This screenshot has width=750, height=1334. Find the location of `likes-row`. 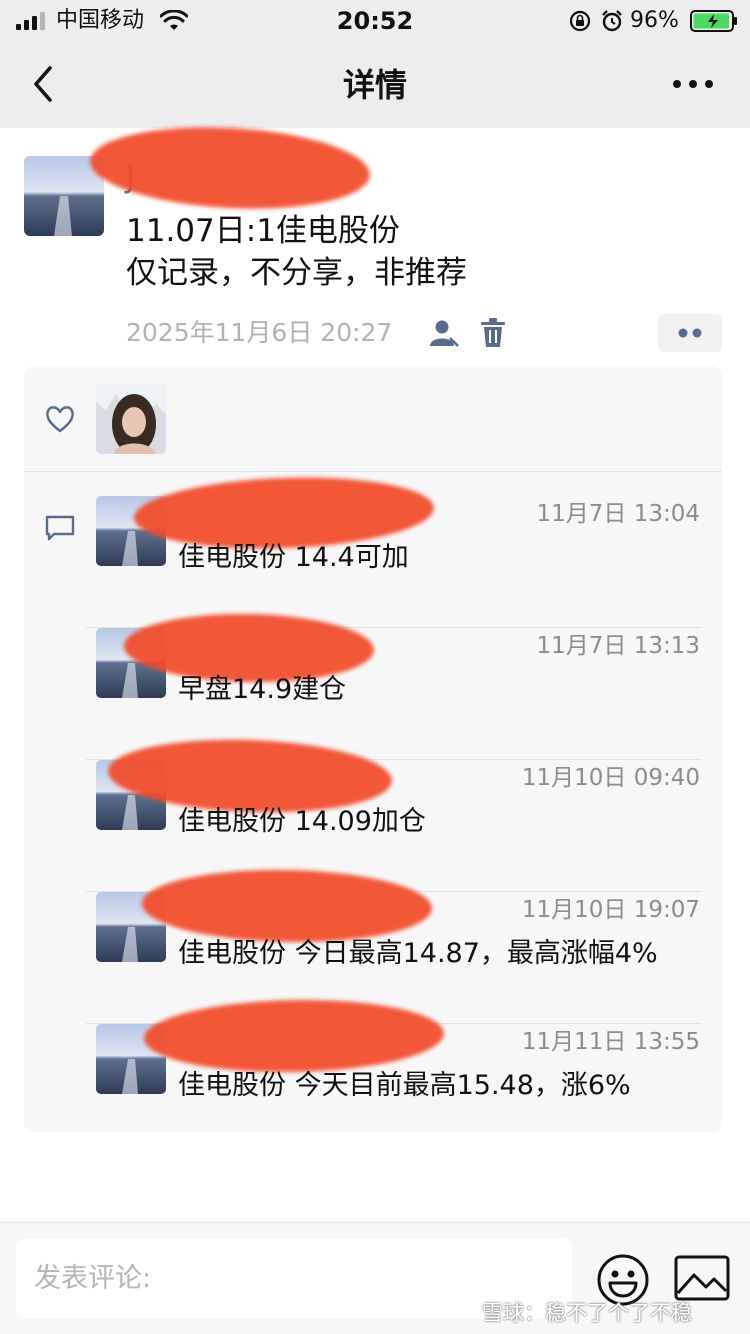

likes-row is located at coordinates (373, 419).